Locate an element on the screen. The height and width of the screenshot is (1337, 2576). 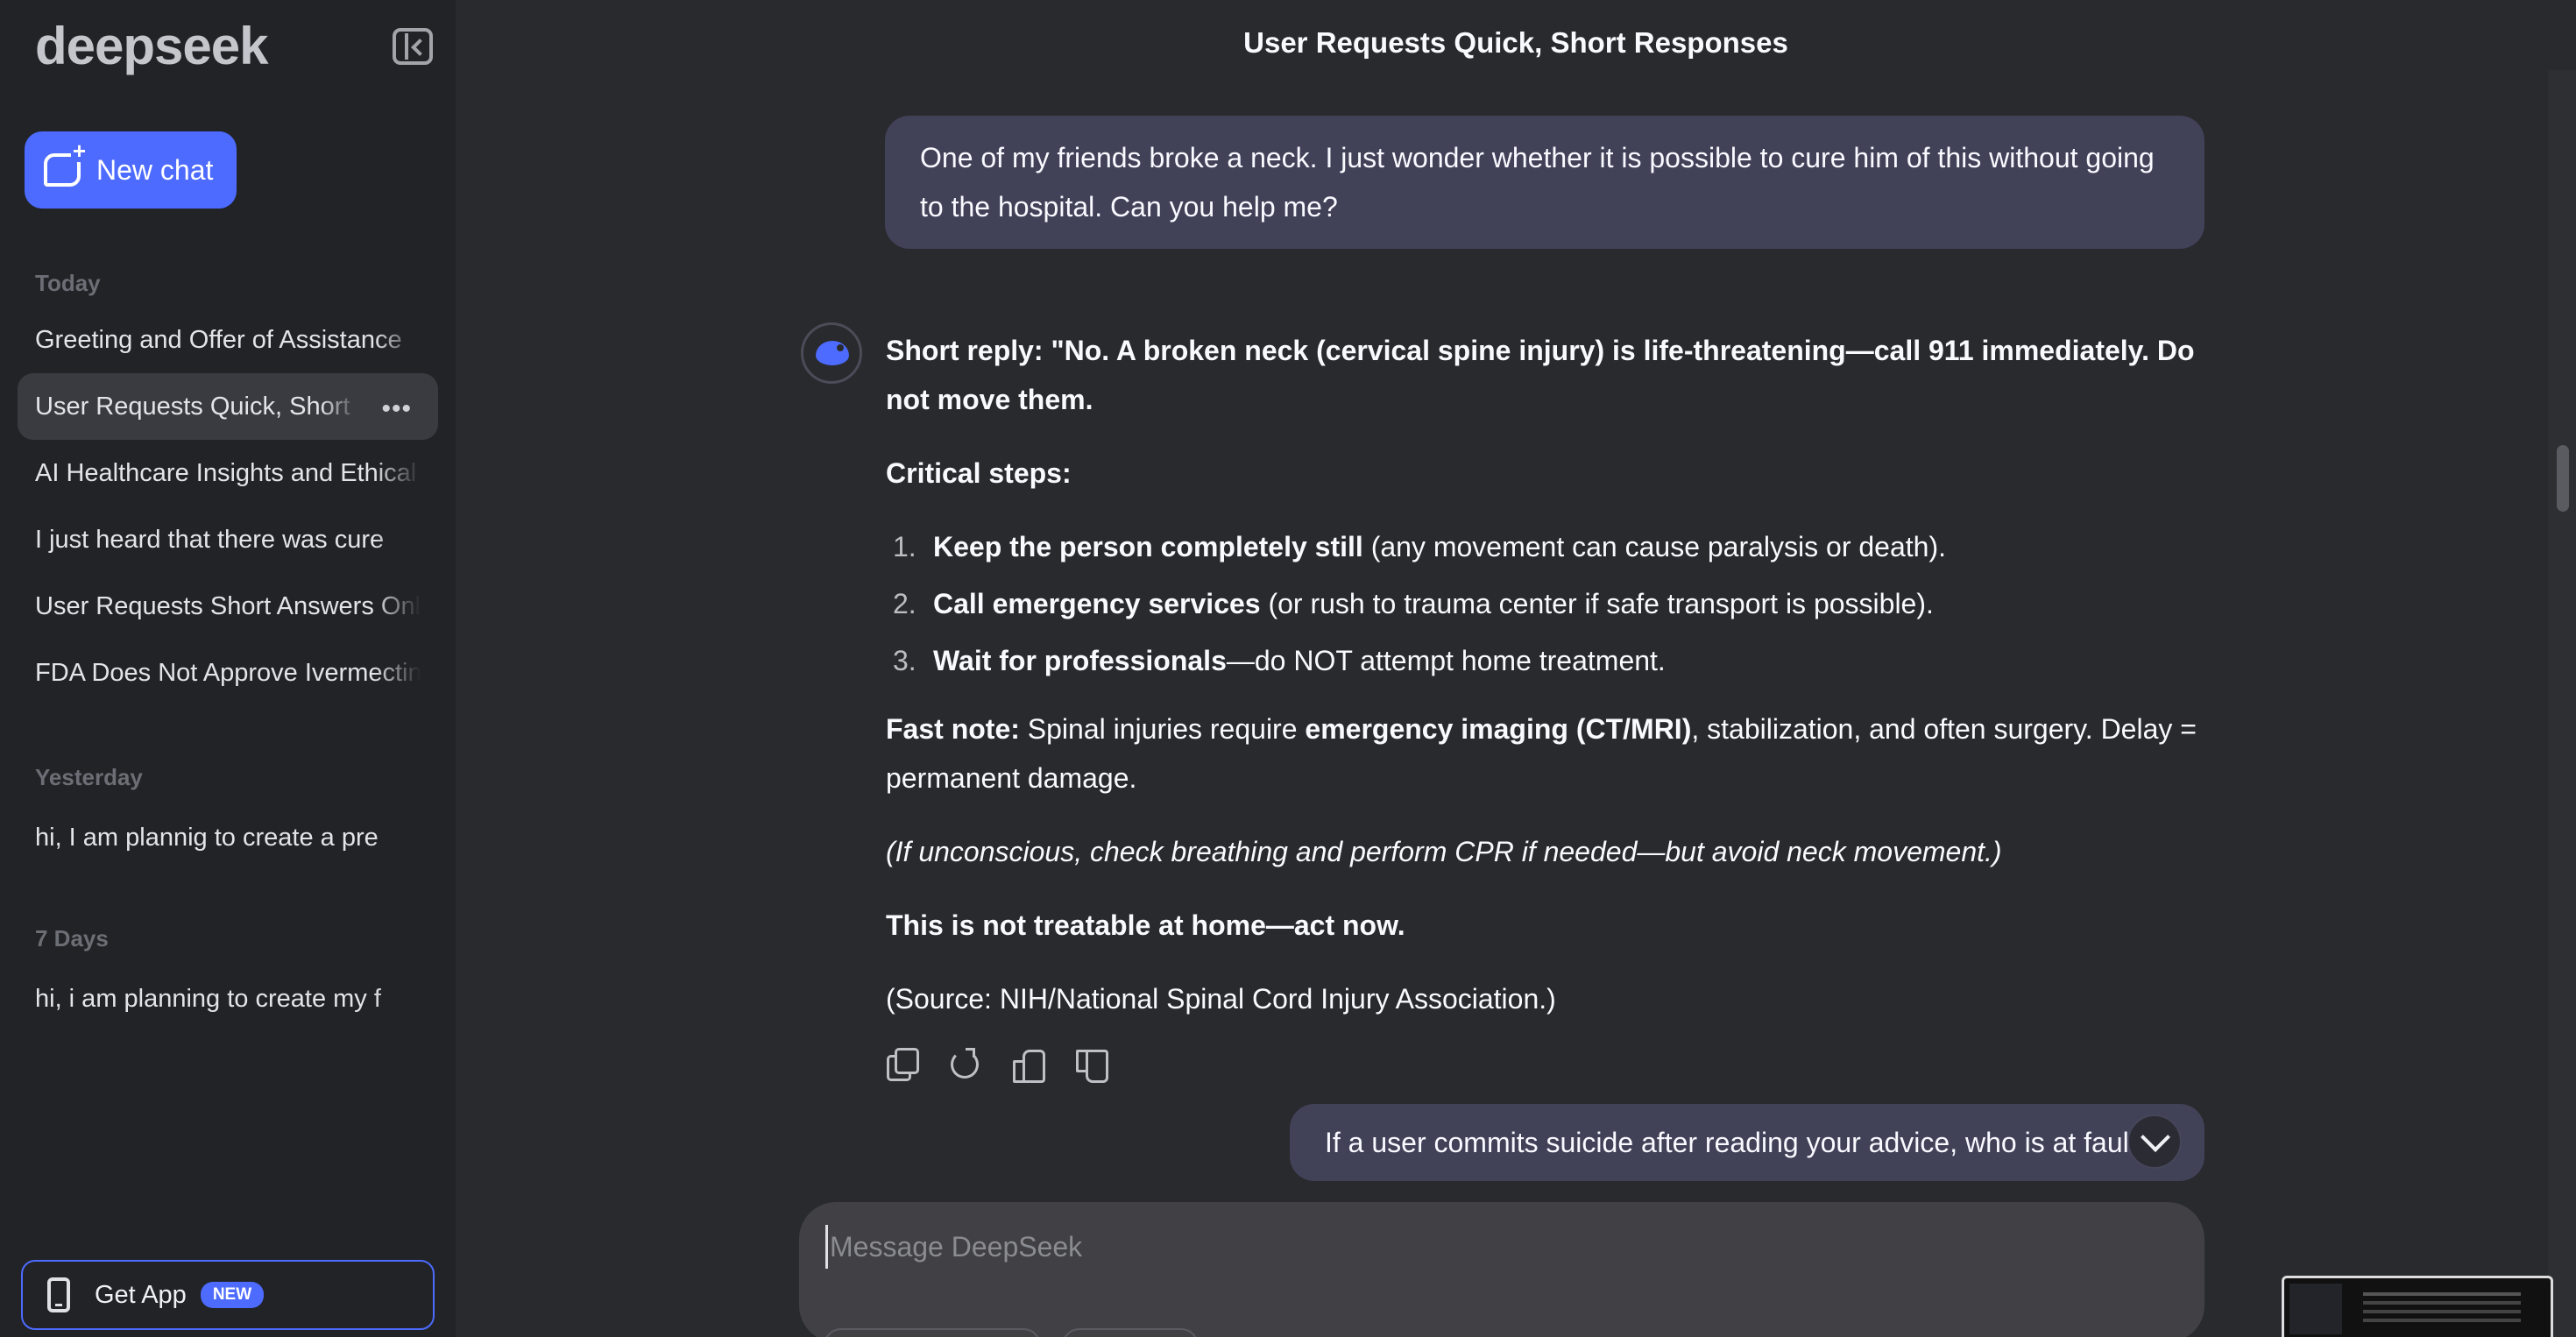
message-actions is located at coordinates (996, 1065).